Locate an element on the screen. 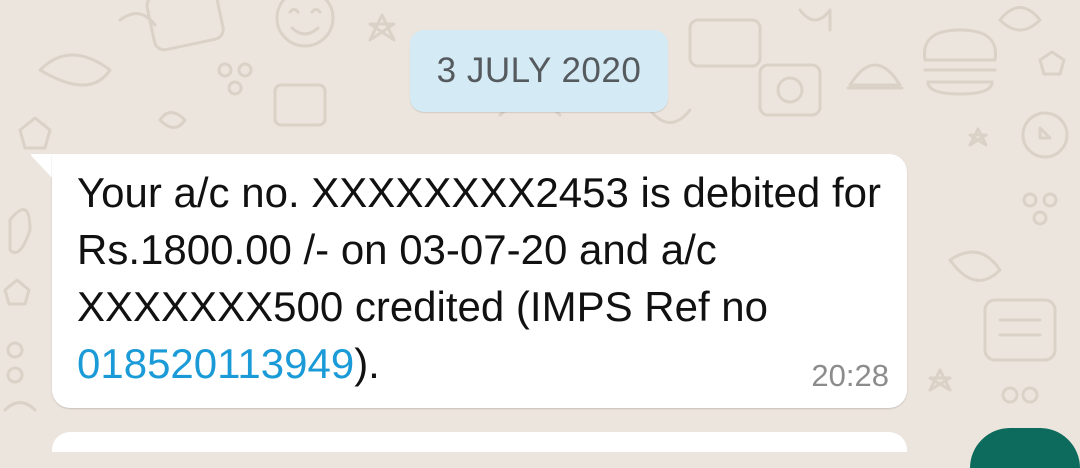  date-label: 3 JULY 2020 is located at coordinates (539, 70).